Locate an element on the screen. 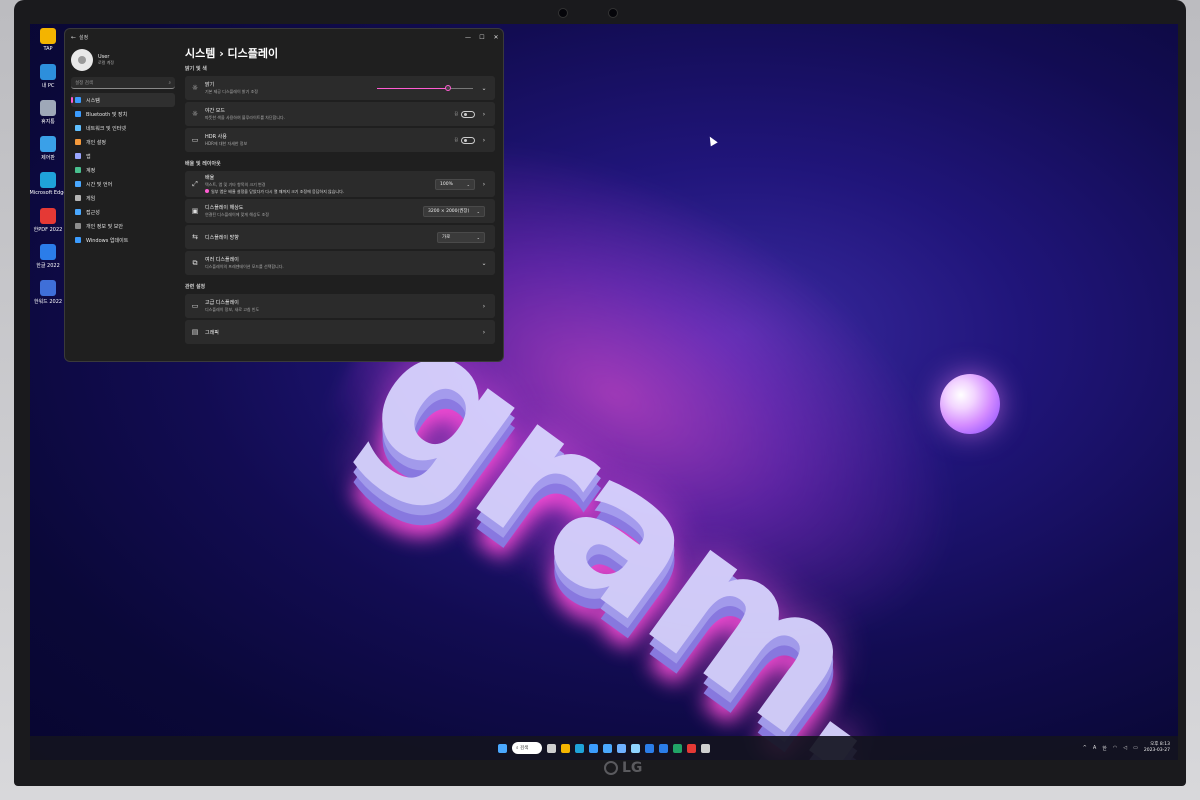  keyboard-icon: A is located at coordinates (1094, 748).